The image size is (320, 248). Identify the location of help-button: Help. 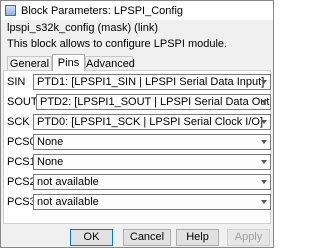
(197, 237).